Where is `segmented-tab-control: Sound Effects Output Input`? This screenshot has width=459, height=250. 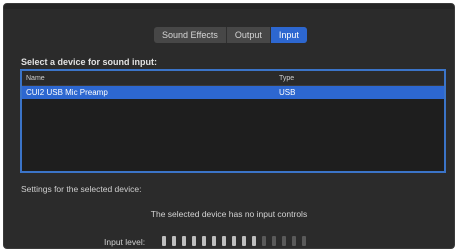
segmented-tab-control: Sound Effects Output Input is located at coordinates (230, 35).